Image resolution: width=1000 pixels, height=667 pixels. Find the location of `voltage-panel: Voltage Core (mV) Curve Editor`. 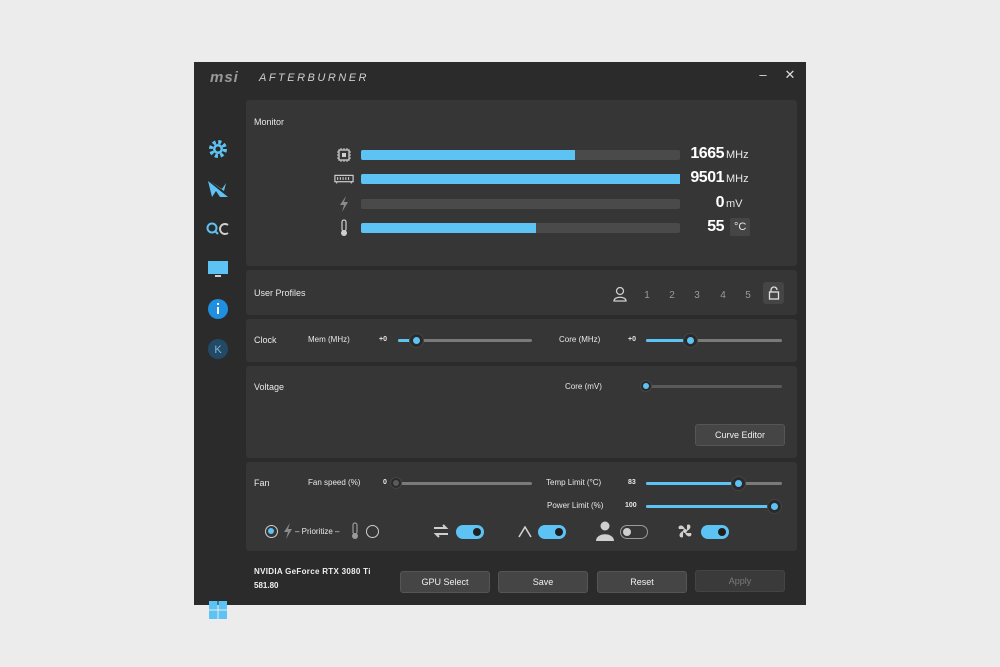

voltage-panel: Voltage Core (mV) Curve Editor is located at coordinates (521, 412).